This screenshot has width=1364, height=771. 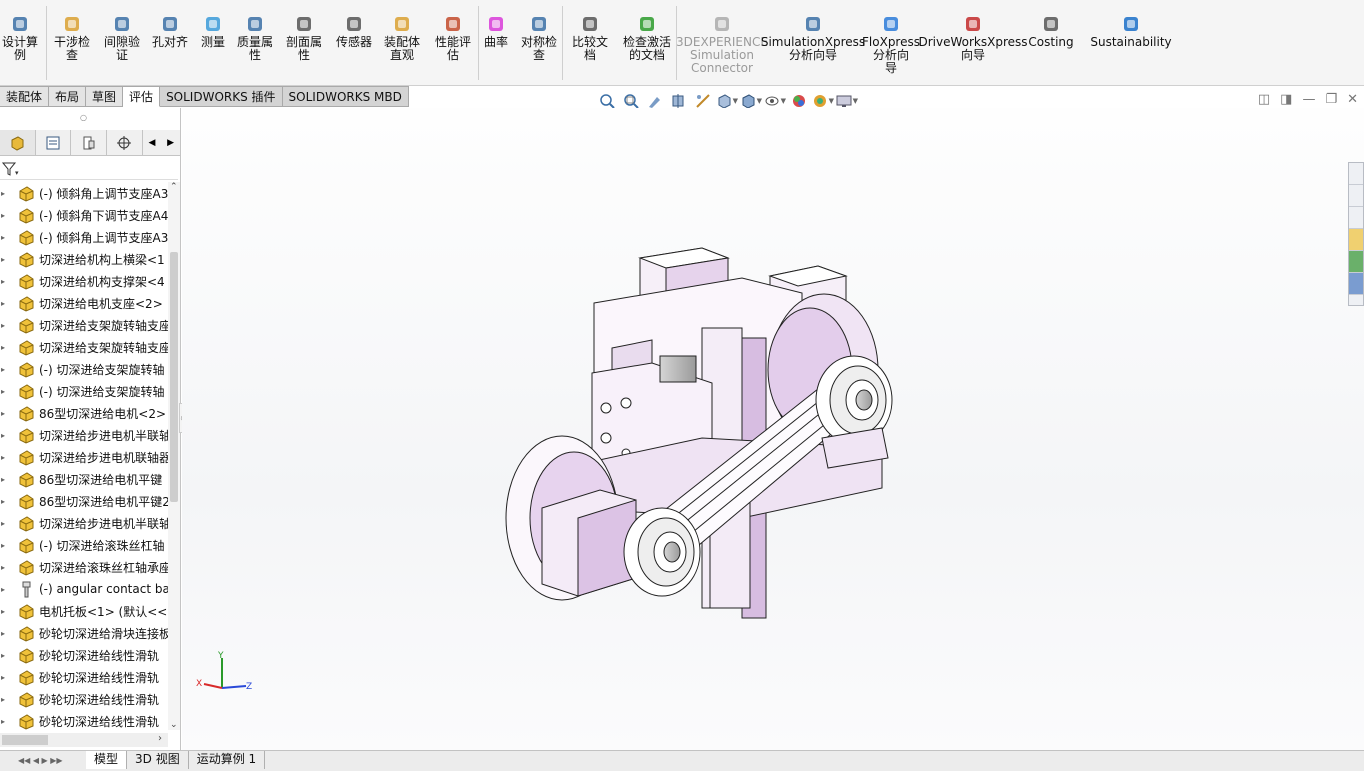 What do you see at coordinates (89, 142) in the screenshot?
I see `configuration-manager-tab-icon` at bounding box center [89, 142].